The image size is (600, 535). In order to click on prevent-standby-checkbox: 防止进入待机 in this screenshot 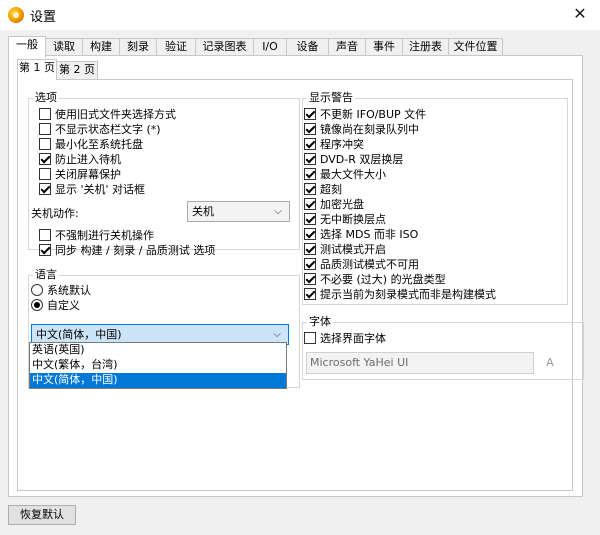, I will do `click(80, 160)`.